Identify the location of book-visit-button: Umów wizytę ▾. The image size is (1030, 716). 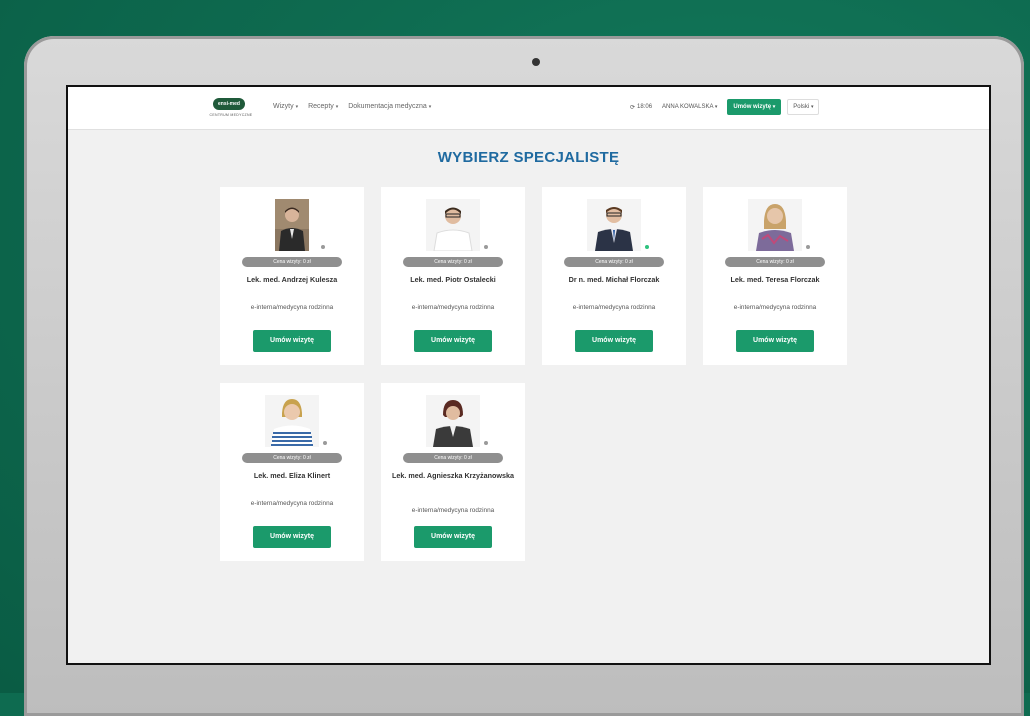
(754, 107).